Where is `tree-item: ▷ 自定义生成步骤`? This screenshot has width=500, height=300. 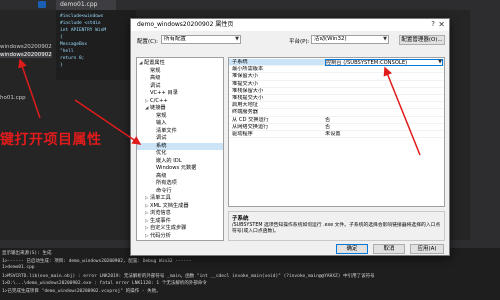
tree-item: ▷ 自定义生成步骤 is located at coordinates (180, 228).